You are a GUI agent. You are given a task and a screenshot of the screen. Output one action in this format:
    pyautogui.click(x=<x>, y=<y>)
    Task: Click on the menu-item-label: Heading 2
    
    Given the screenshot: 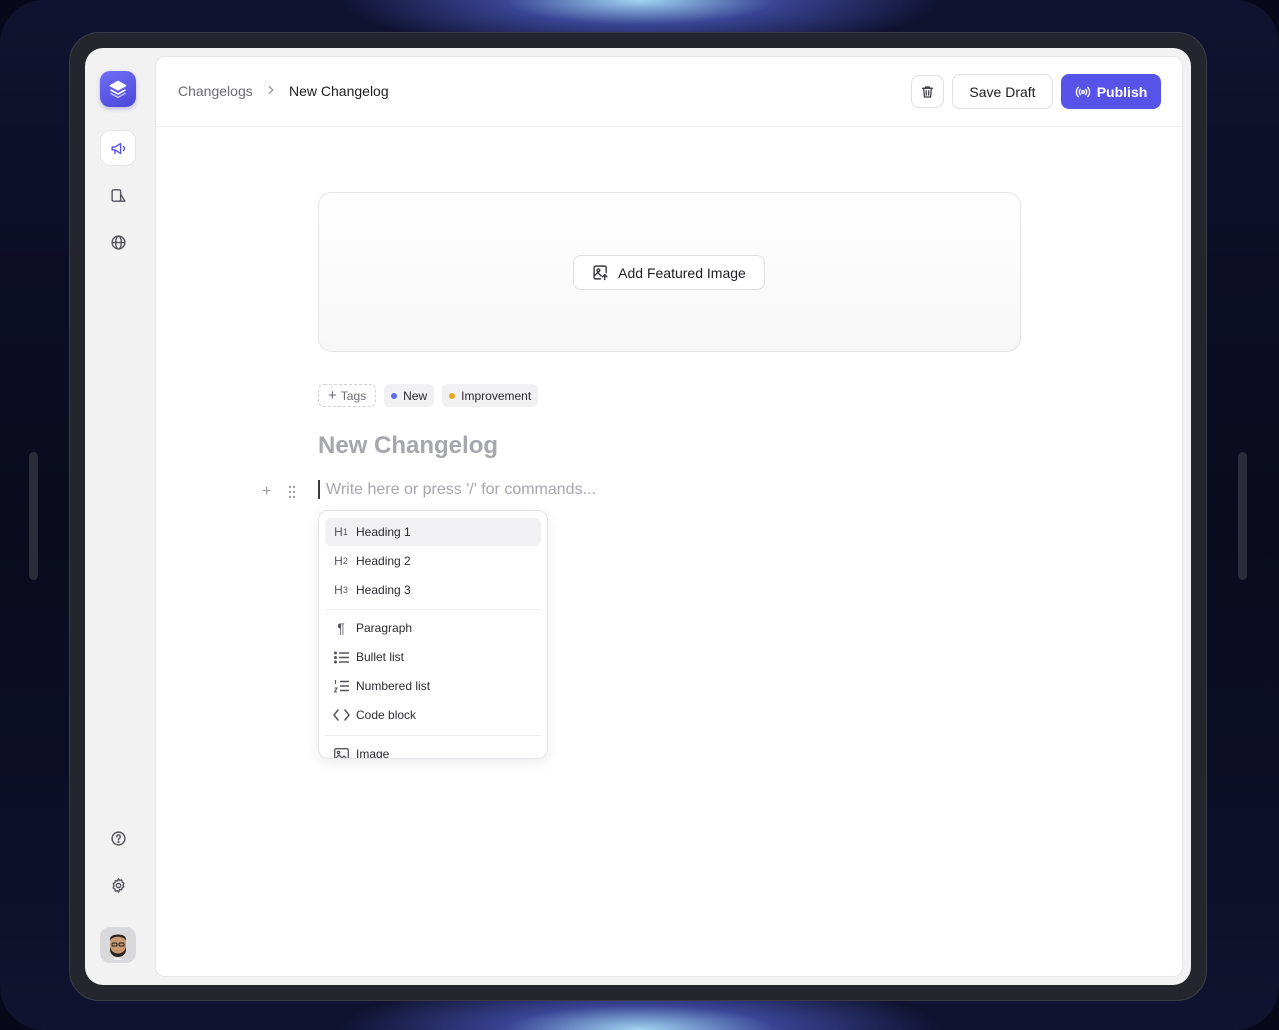 What is the action you would take?
    pyautogui.click(x=383, y=561)
    